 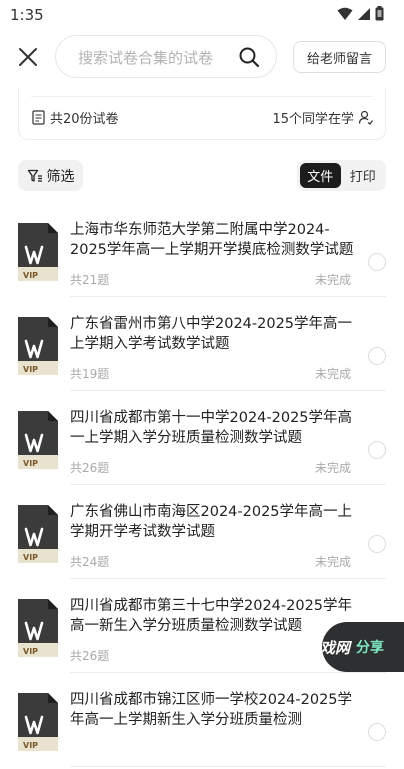 I want to click on status-time: 1:35, so click(x=27, y=15).